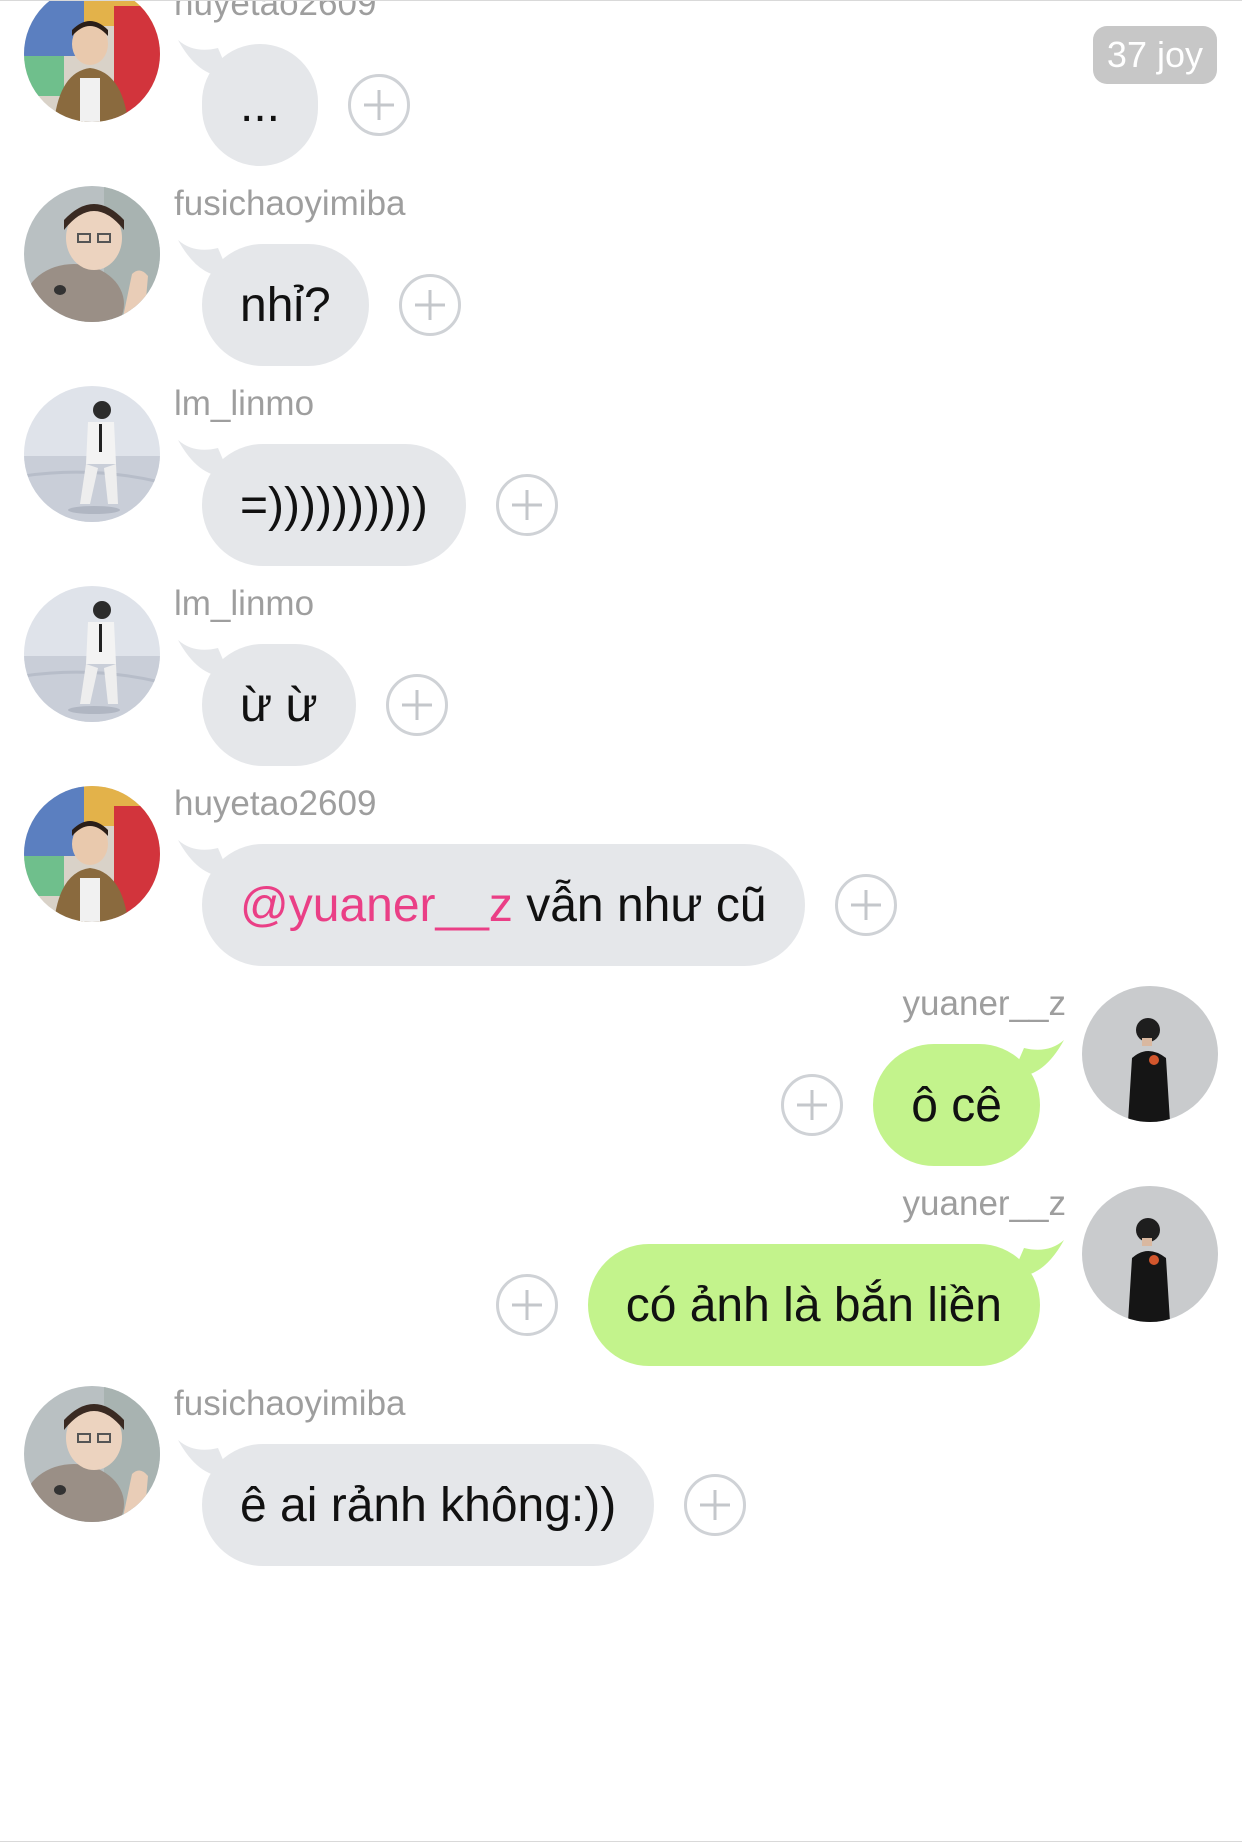  I want to click on message-bubble: =)))))))))), so click(322, 503).